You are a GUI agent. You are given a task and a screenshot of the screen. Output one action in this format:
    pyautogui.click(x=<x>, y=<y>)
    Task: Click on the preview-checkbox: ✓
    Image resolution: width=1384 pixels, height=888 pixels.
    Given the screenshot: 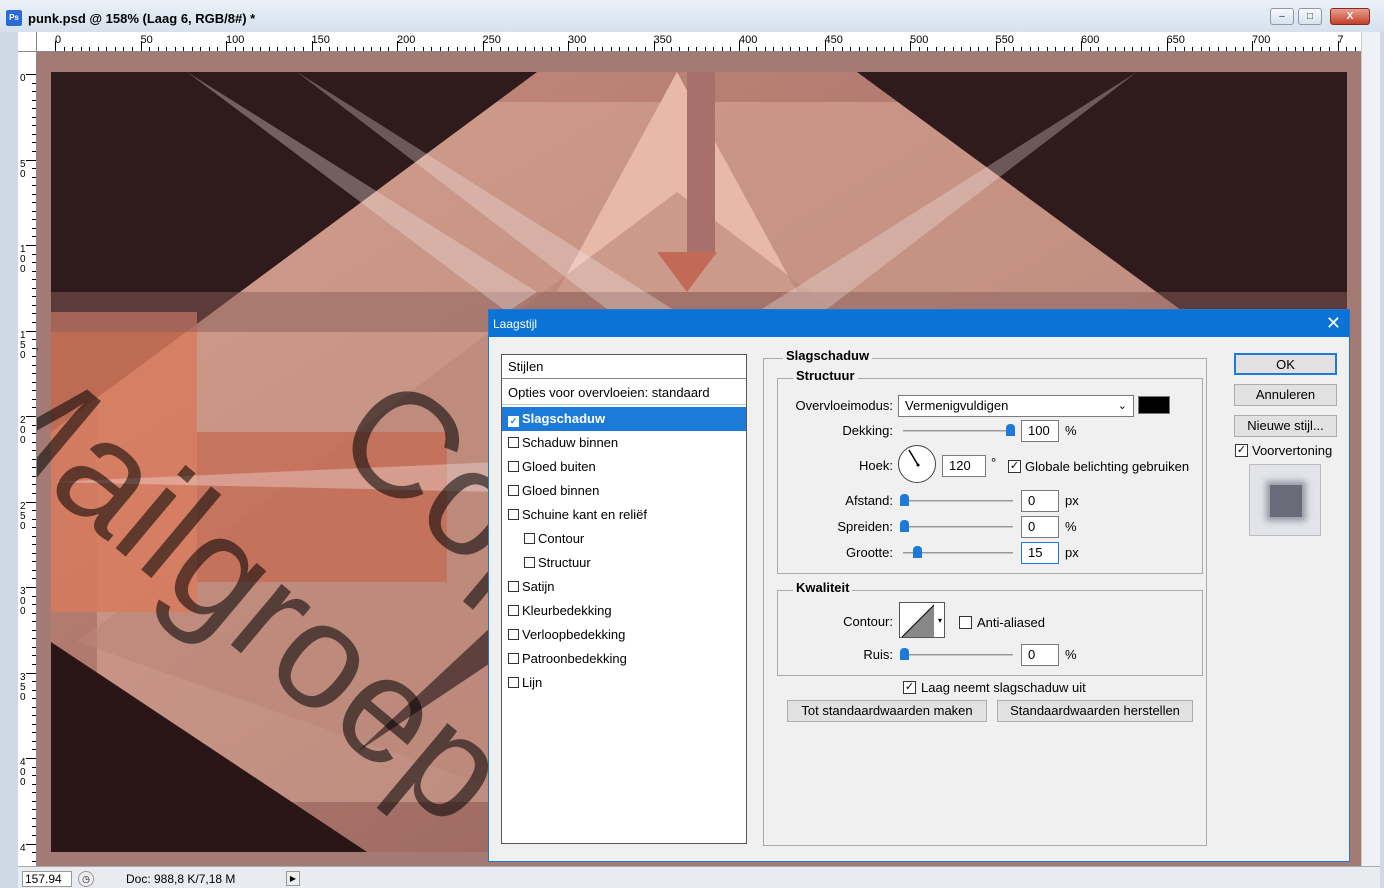 What is the action you would take?
    pyautogui.click(x=1241, y=450)
    